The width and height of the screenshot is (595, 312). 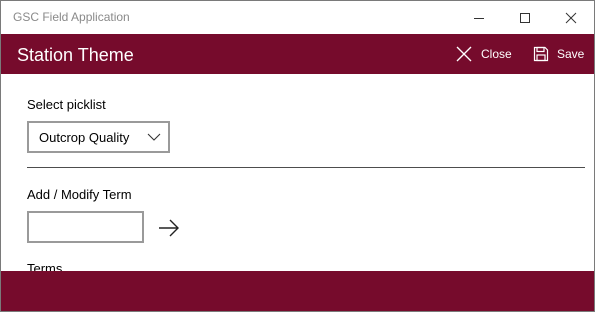 I want to click on minimize-button, so click(x=479, y=17).